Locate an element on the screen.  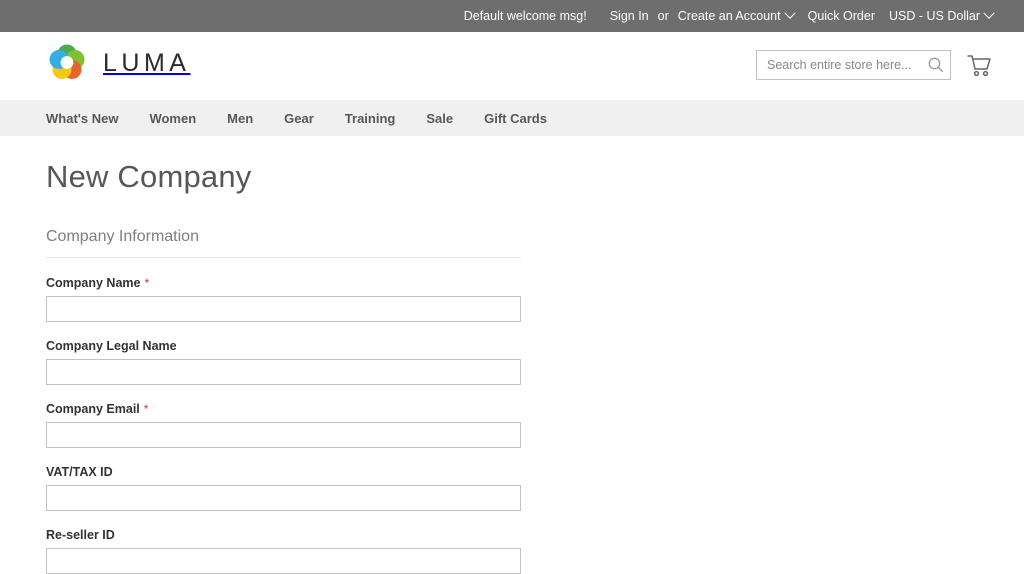
nav-item-gift-cards: Gift Cards is located at coordinates (515, 118).